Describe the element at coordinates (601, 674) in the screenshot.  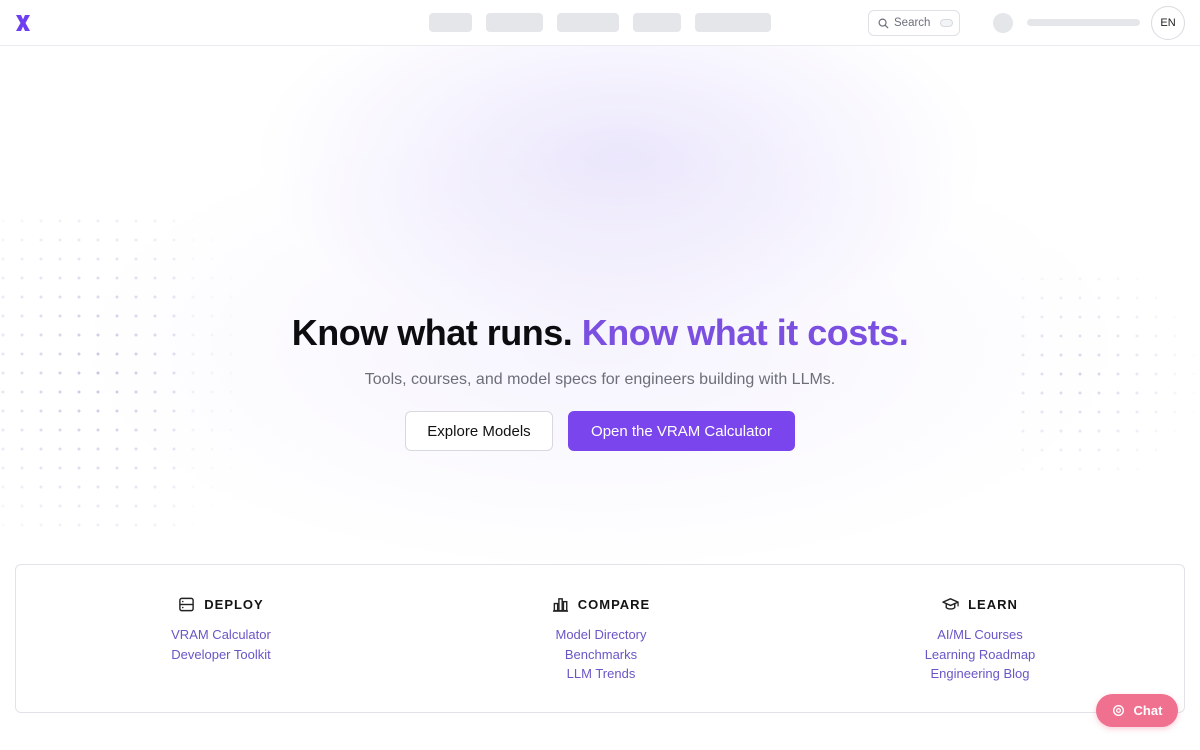
I see `link-llm-trends: LLM Trends` at that location.